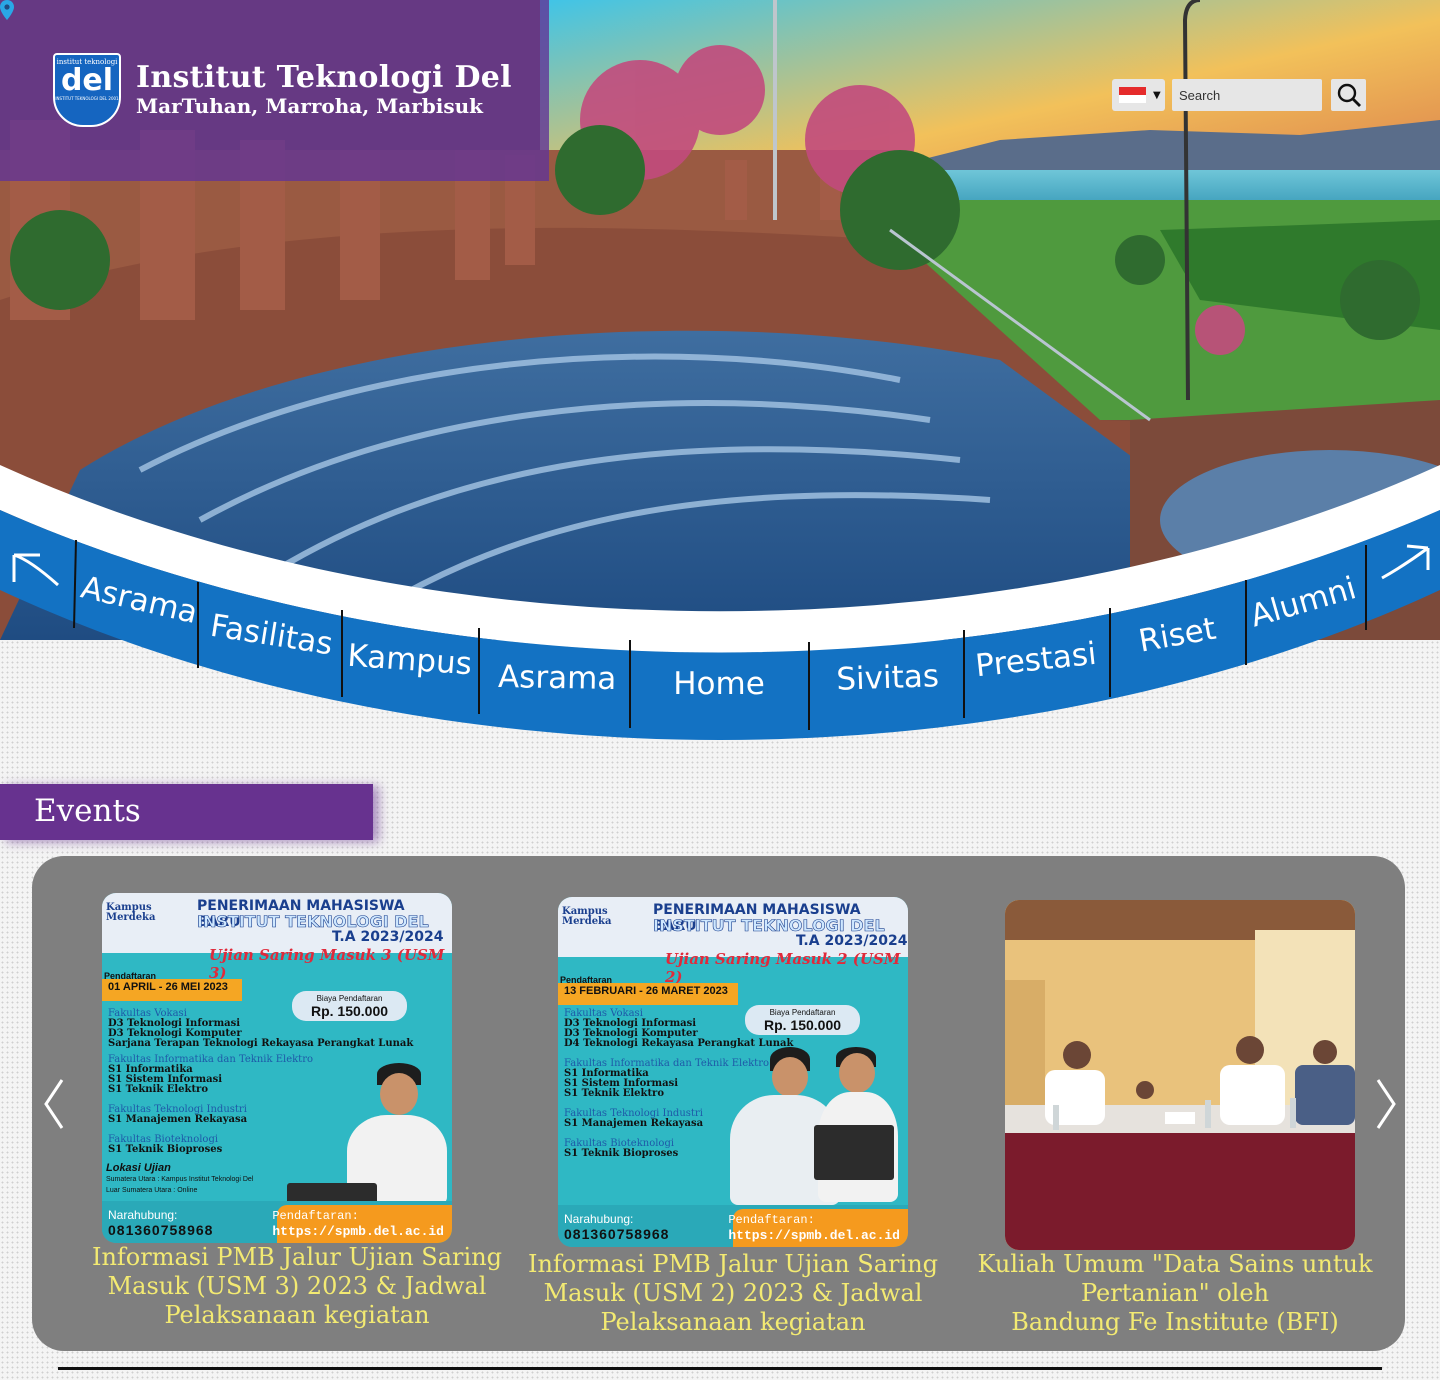 Image resolution: width=1440 pixels, height=1380 pixels. I want to click on chevron-right-icon, so click(1386, 1104).